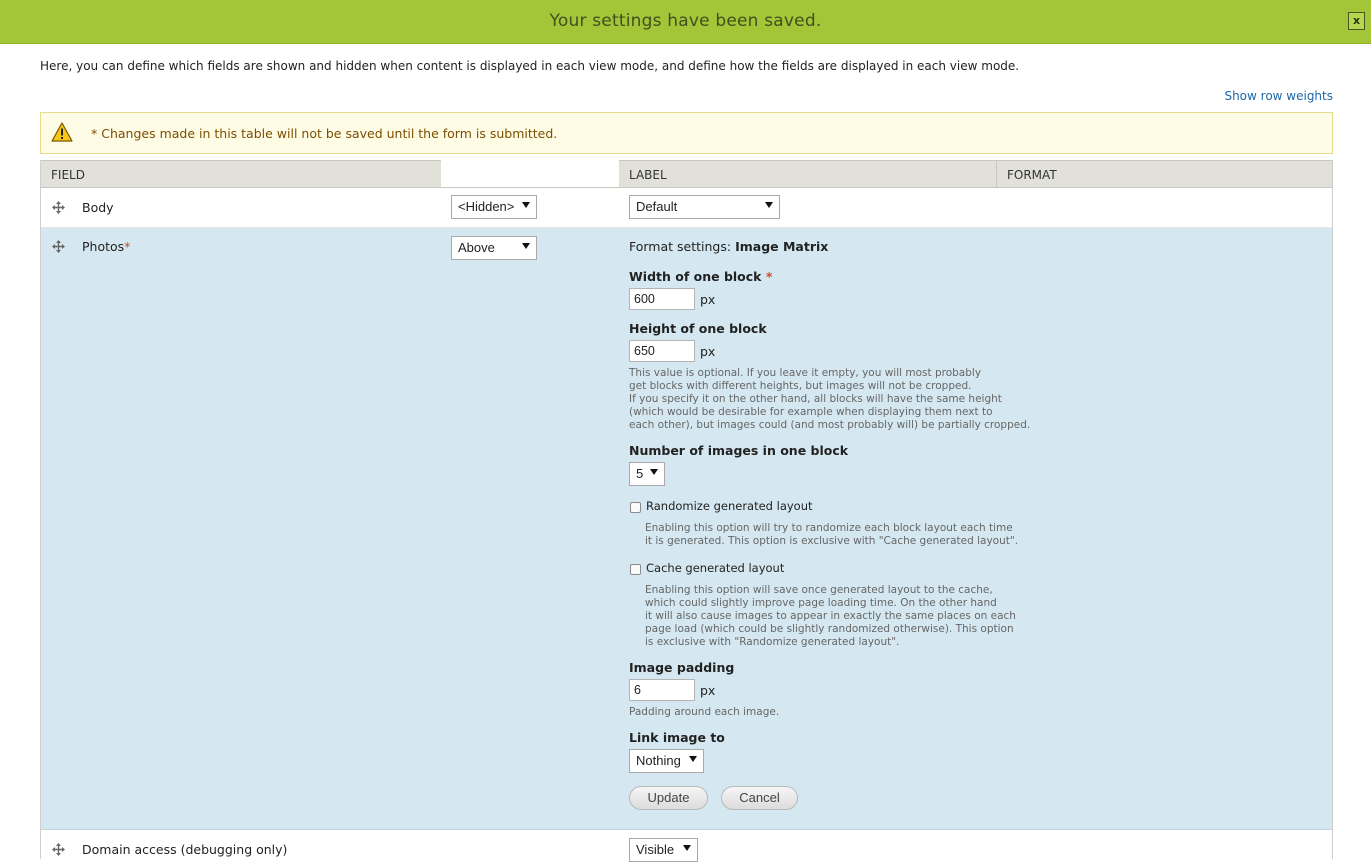 The height and width of the screenshot is (862, 1371). I want to click on status-banner: Your settings have been saved. x, so click(685, 22).